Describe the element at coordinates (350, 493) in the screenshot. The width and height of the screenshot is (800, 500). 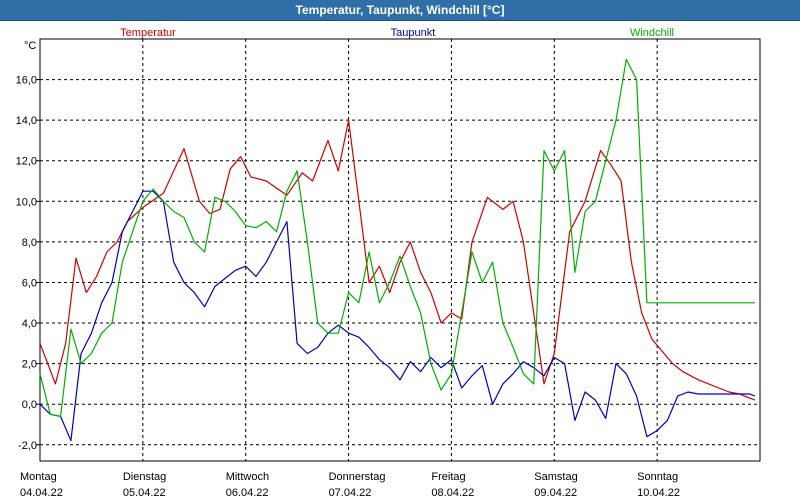
I see `x-tick-date: 07.04.22` at that location.